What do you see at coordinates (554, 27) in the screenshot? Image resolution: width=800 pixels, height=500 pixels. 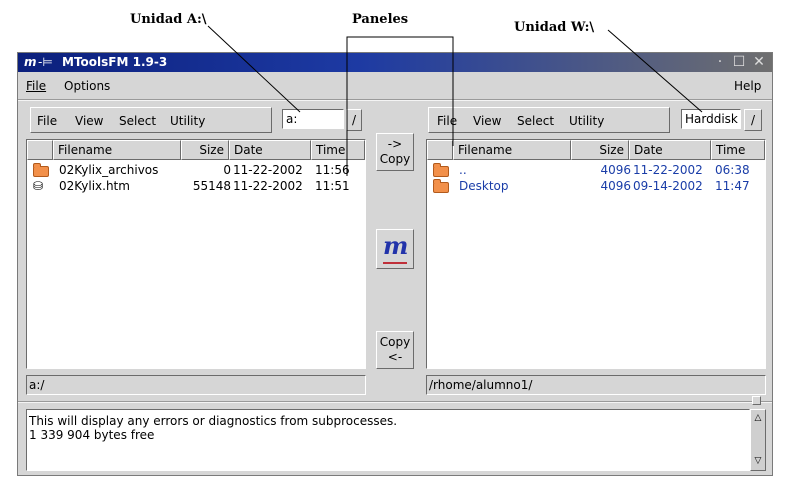 I see `annotation-drive-w: Unidad W:\` at bounding box center [554, 27].